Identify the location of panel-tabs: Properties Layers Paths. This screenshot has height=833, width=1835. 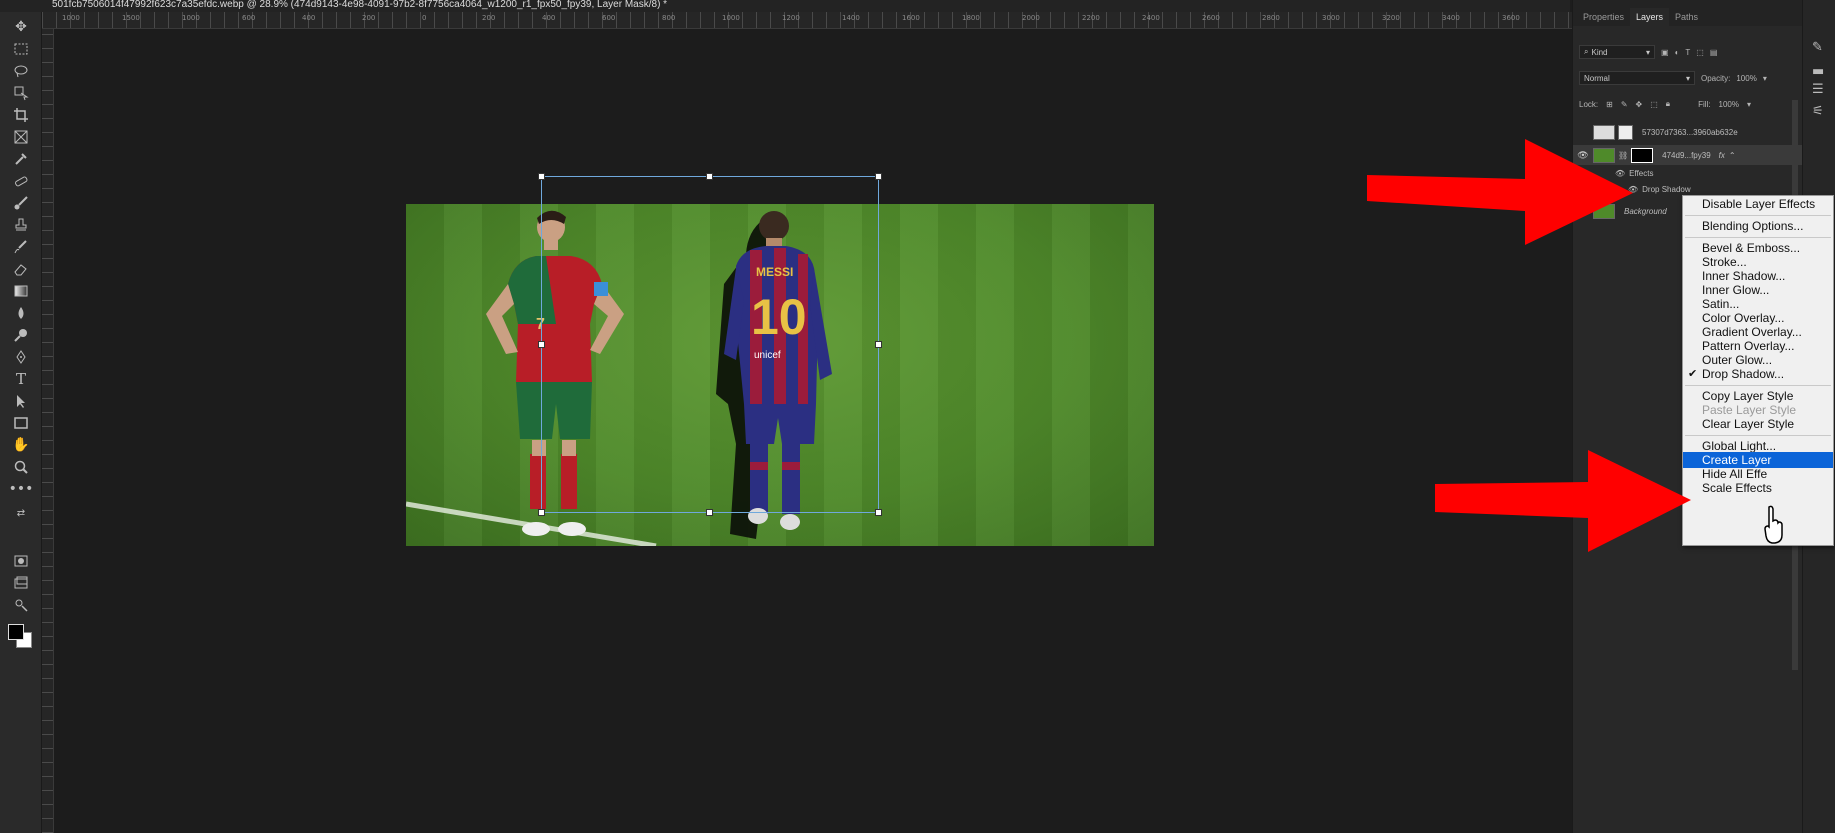
(1687, 13).